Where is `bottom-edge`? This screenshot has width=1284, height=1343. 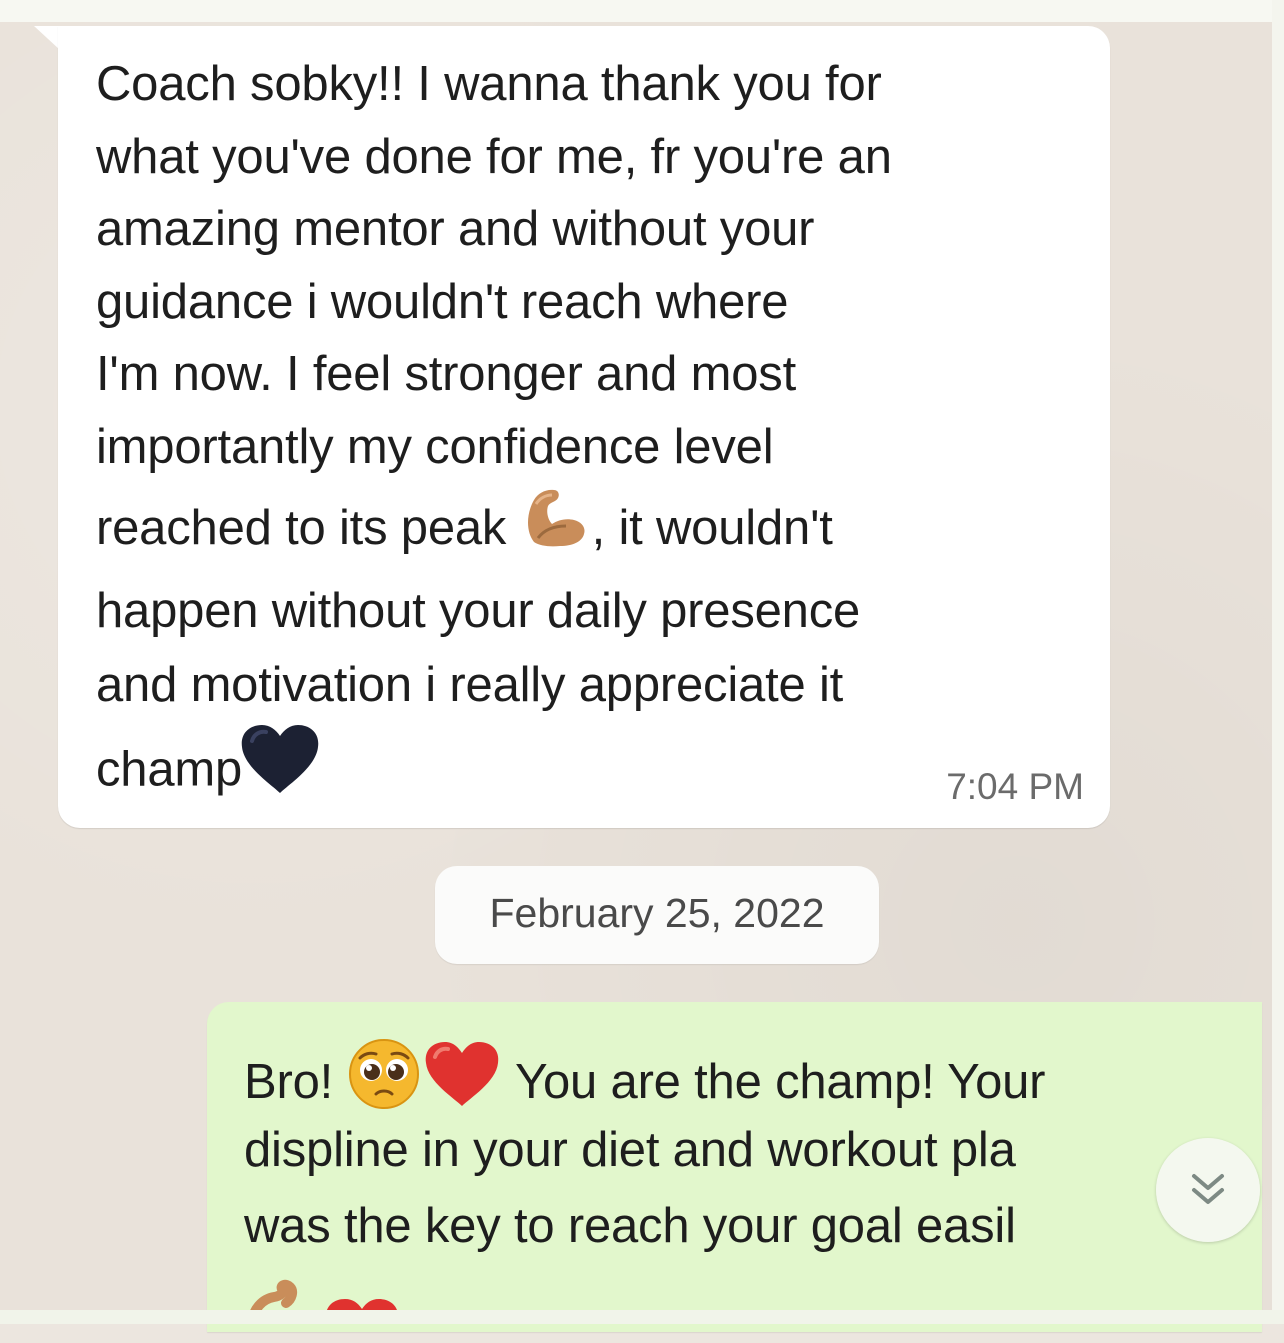
bottom-edge is located at coordinates (642, 1317).